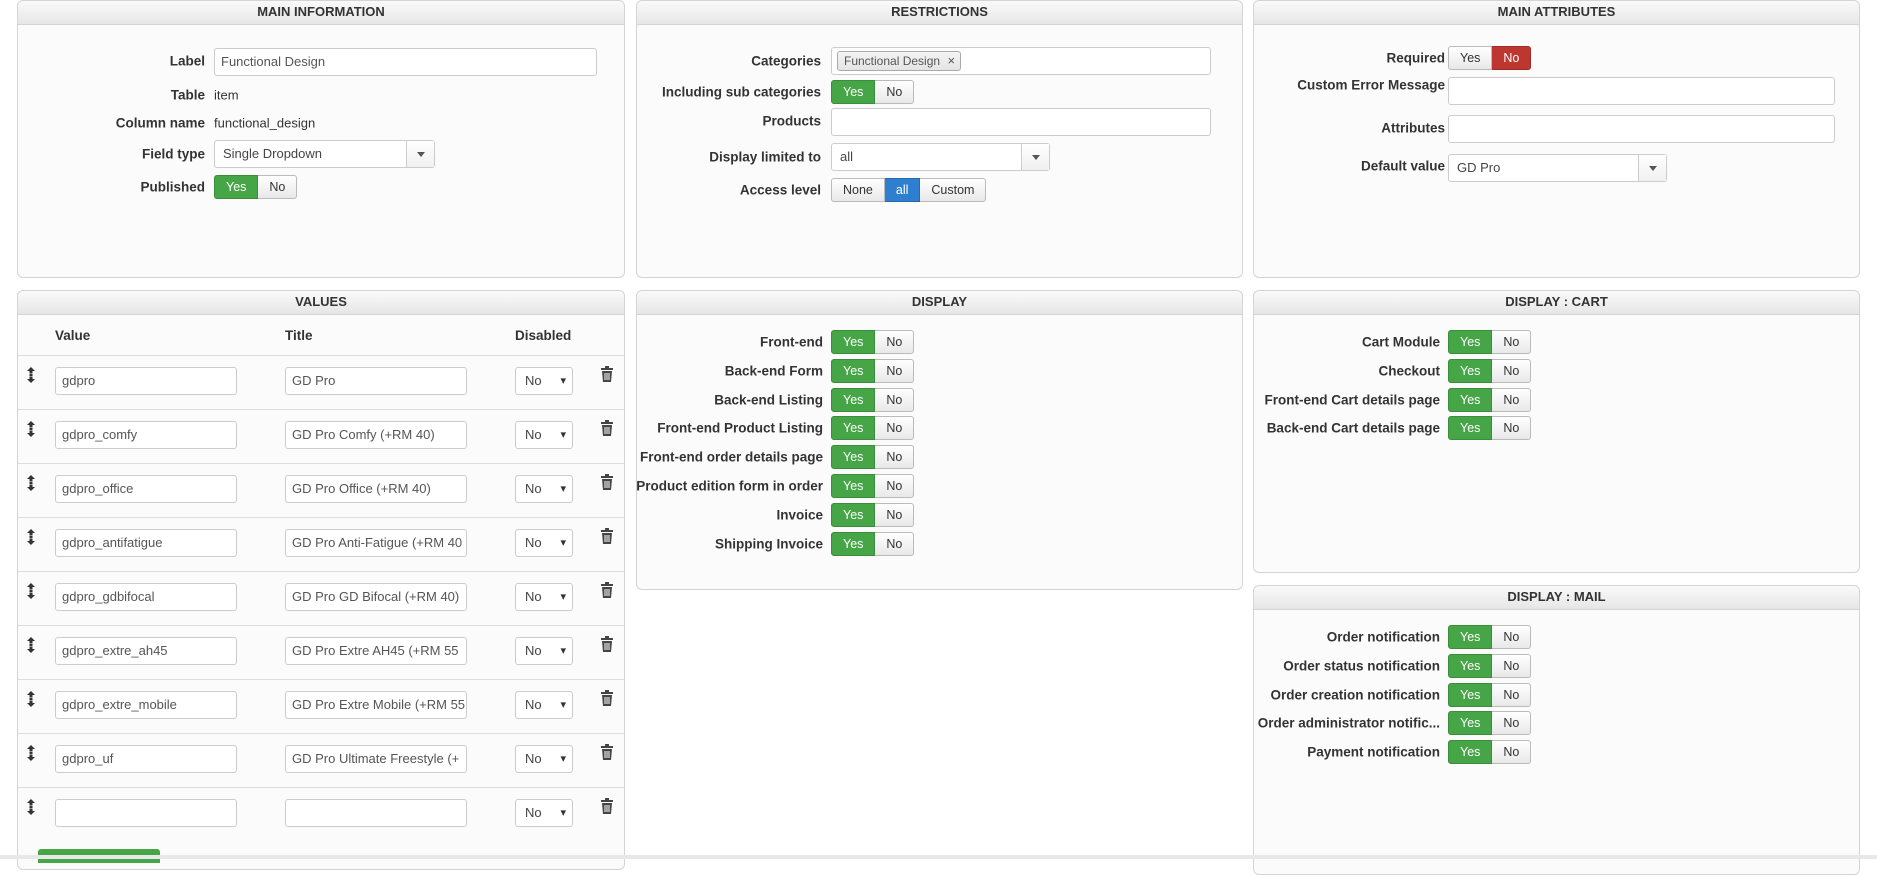  I want to click on title-input: GD Pro Extre Mobile (+RM 55, so click(376, 705).